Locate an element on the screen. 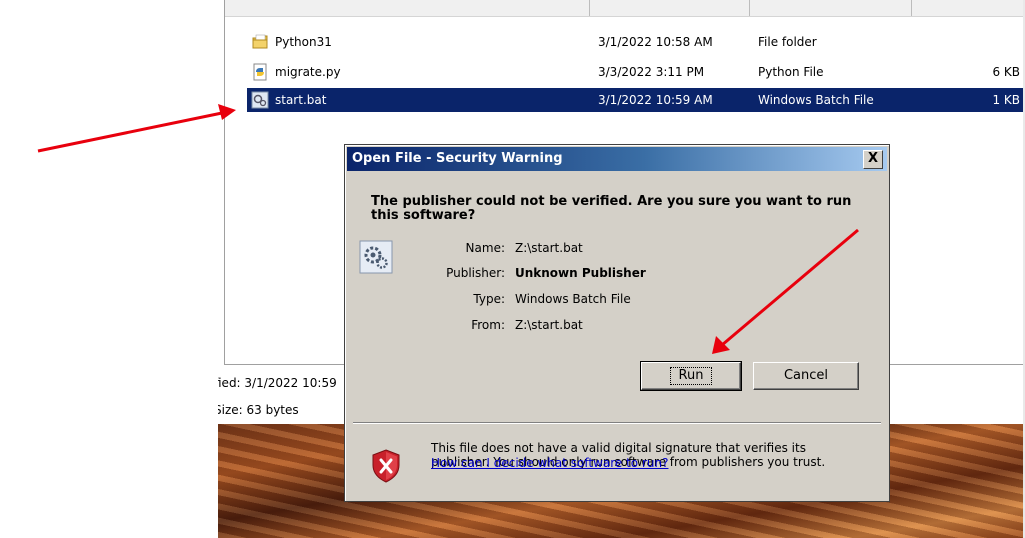 This screenshot has width=1025, height=538. file-size: 6 KB is located at coordinates (1006, 72).